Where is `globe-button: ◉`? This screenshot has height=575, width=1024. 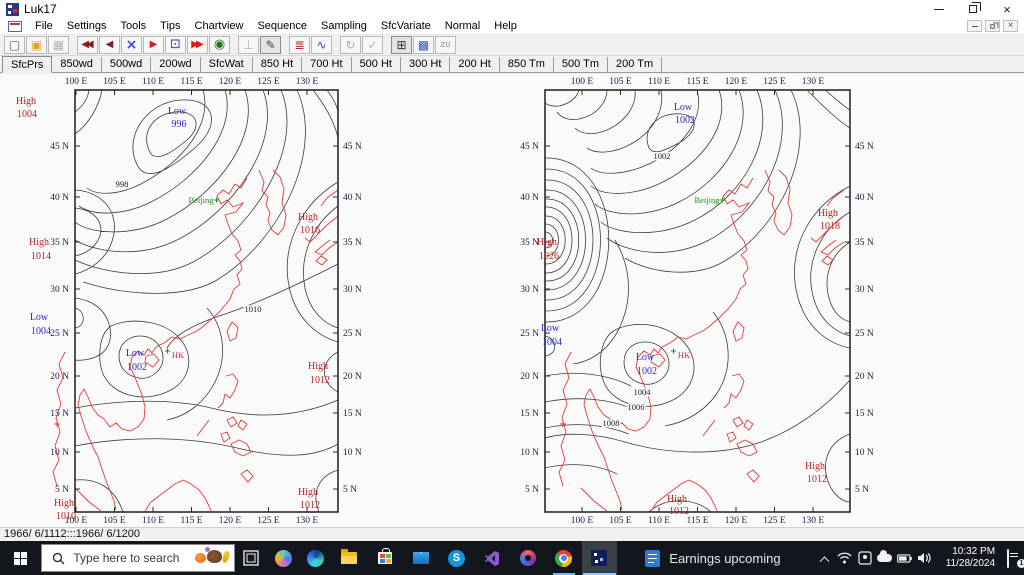 globe-button: ◉ is located at coordinates (219, 45).